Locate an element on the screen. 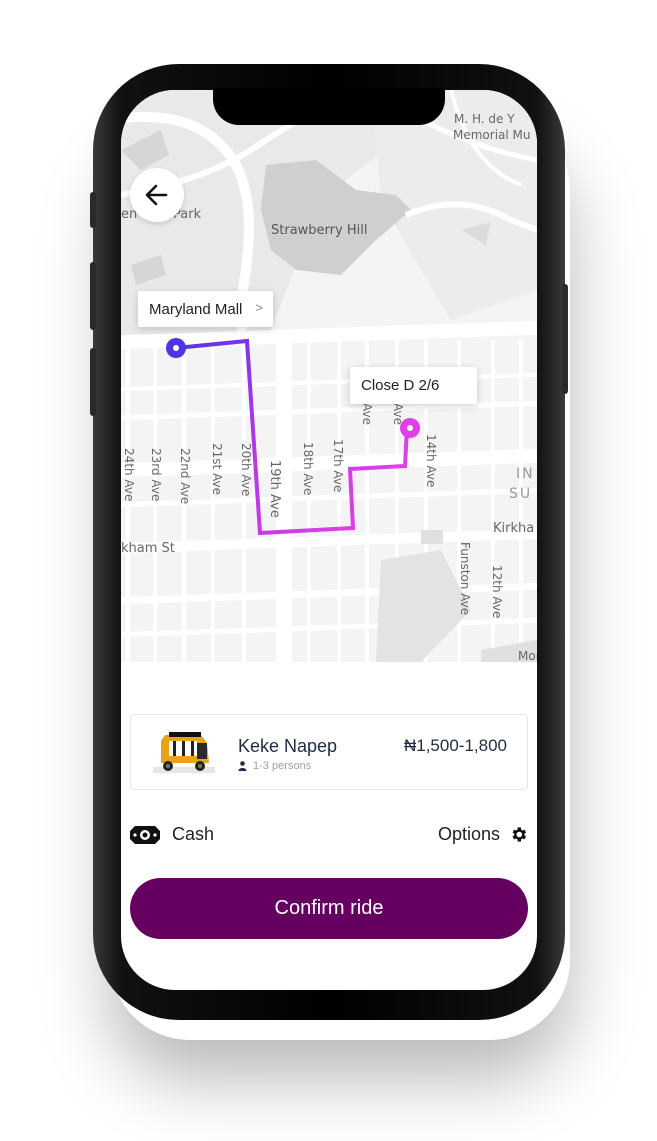  ride-price: ₦1,500-1,800 is located at coordinates (455, 745).